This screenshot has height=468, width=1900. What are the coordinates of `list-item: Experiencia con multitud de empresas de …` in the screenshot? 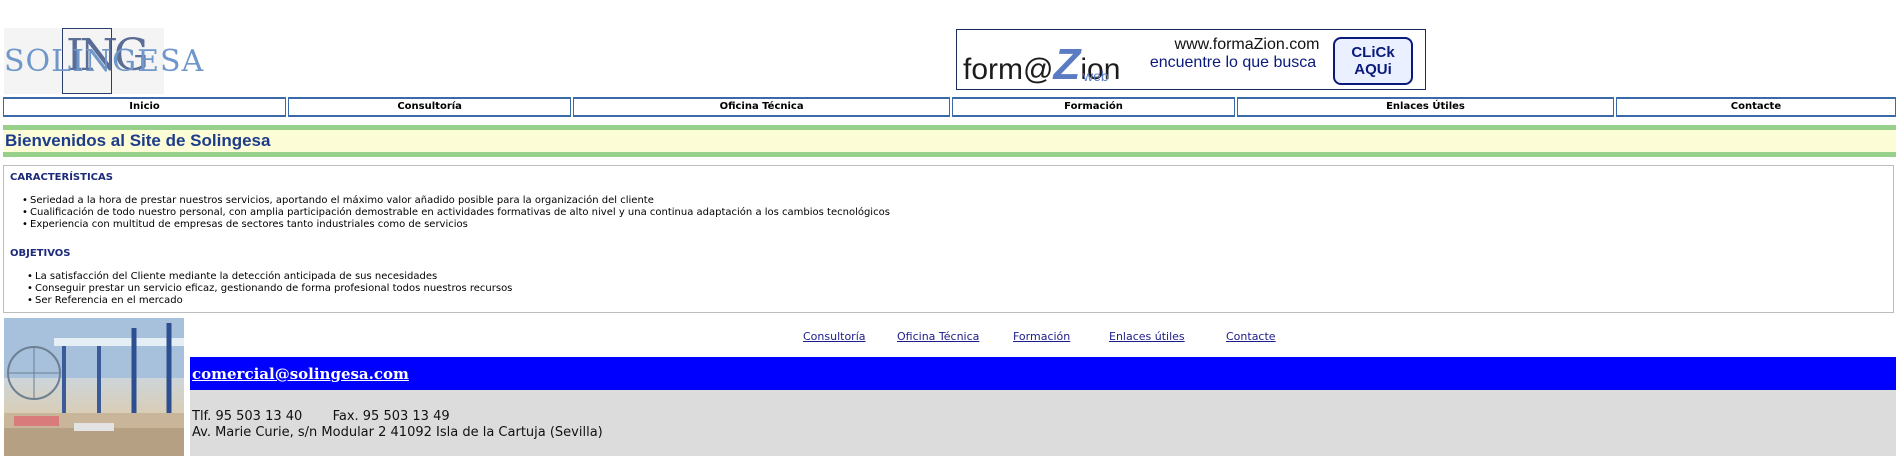 It's located at (456, 225).